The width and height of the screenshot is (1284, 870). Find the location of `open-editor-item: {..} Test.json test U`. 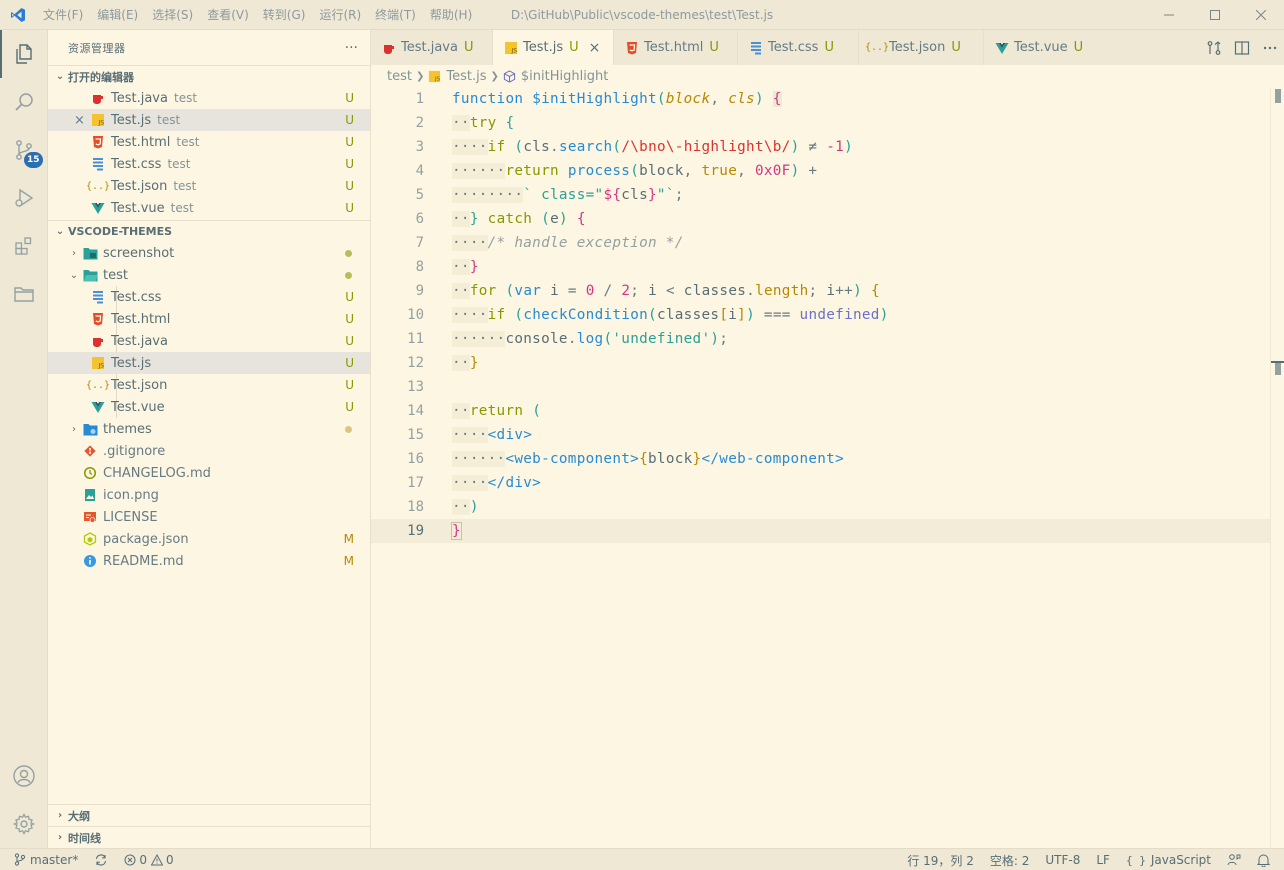

open-editor-item: {..} Test.json test U is located at coordinates (209, 186).